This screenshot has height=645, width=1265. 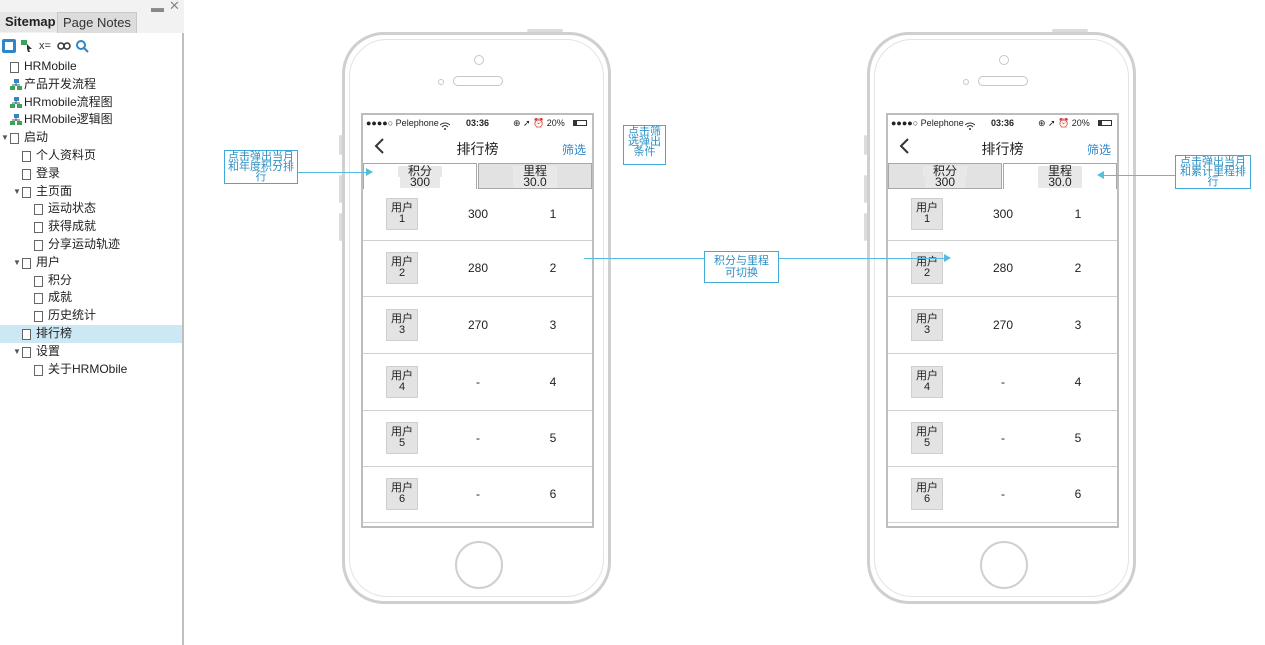 I want to click on sitemap-item: HRmobile流程图, so click(x=91, y=103).